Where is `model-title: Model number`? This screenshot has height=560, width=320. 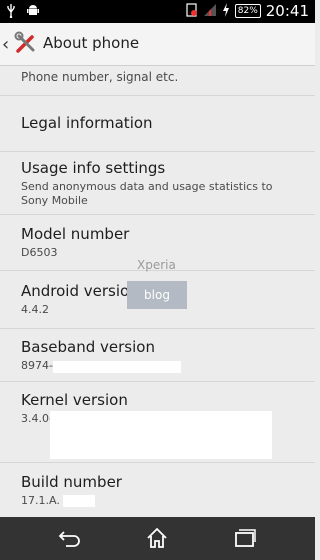
model-title: Model number is located at coordinates (75, 234).